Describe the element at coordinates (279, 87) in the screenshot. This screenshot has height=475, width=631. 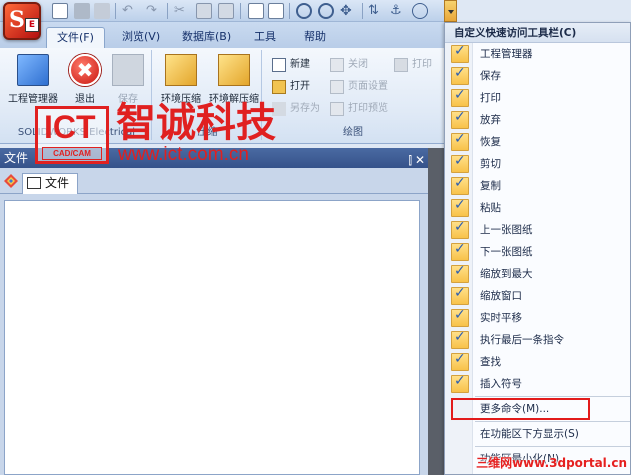
I see `open-folder-icon` at that location.